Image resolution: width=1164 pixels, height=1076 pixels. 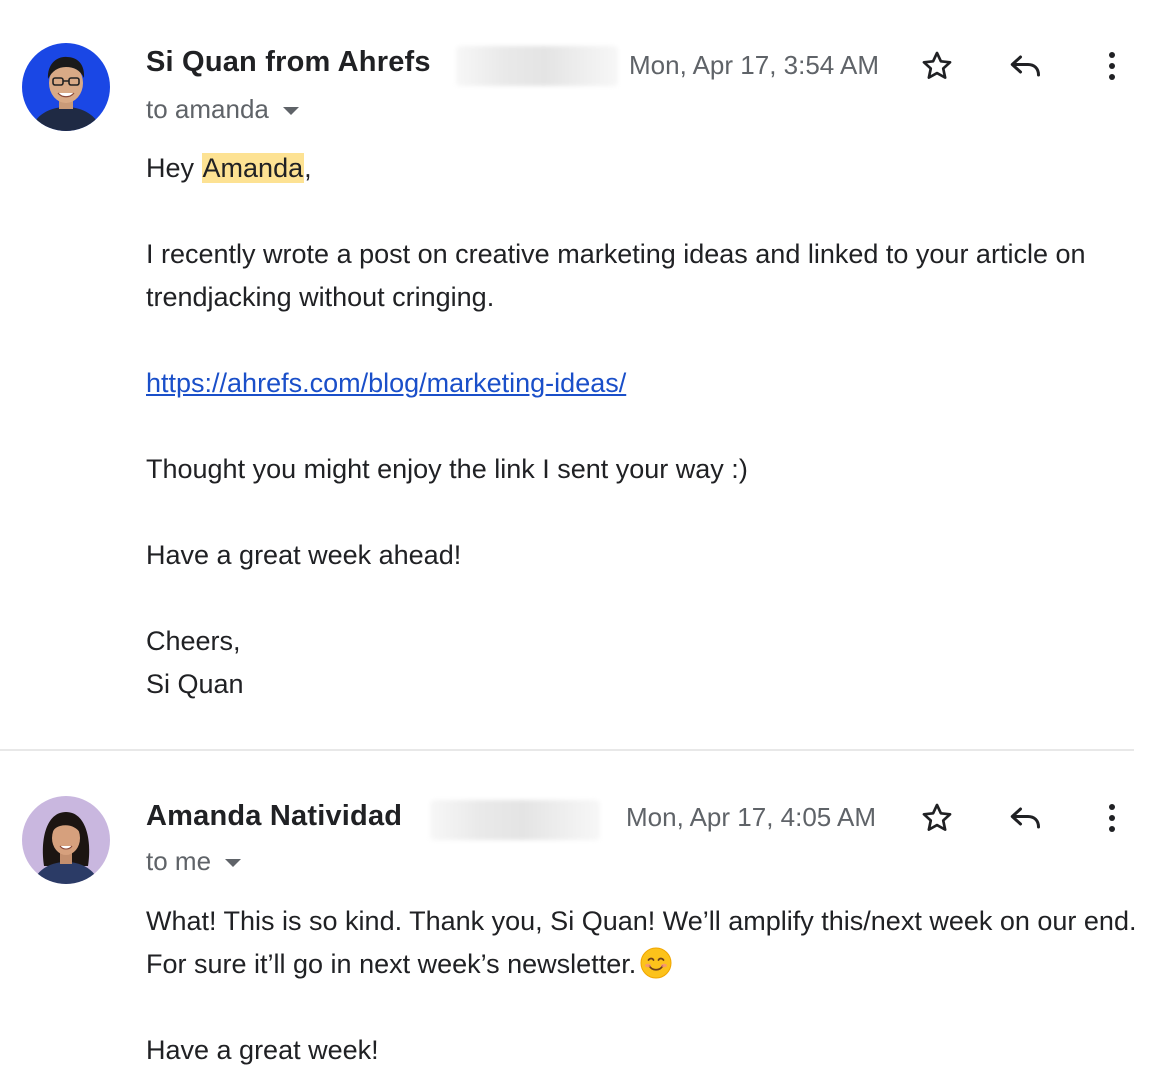 I want to click on body-paragraph: Have a great week!, so click(x=262, y=1050).